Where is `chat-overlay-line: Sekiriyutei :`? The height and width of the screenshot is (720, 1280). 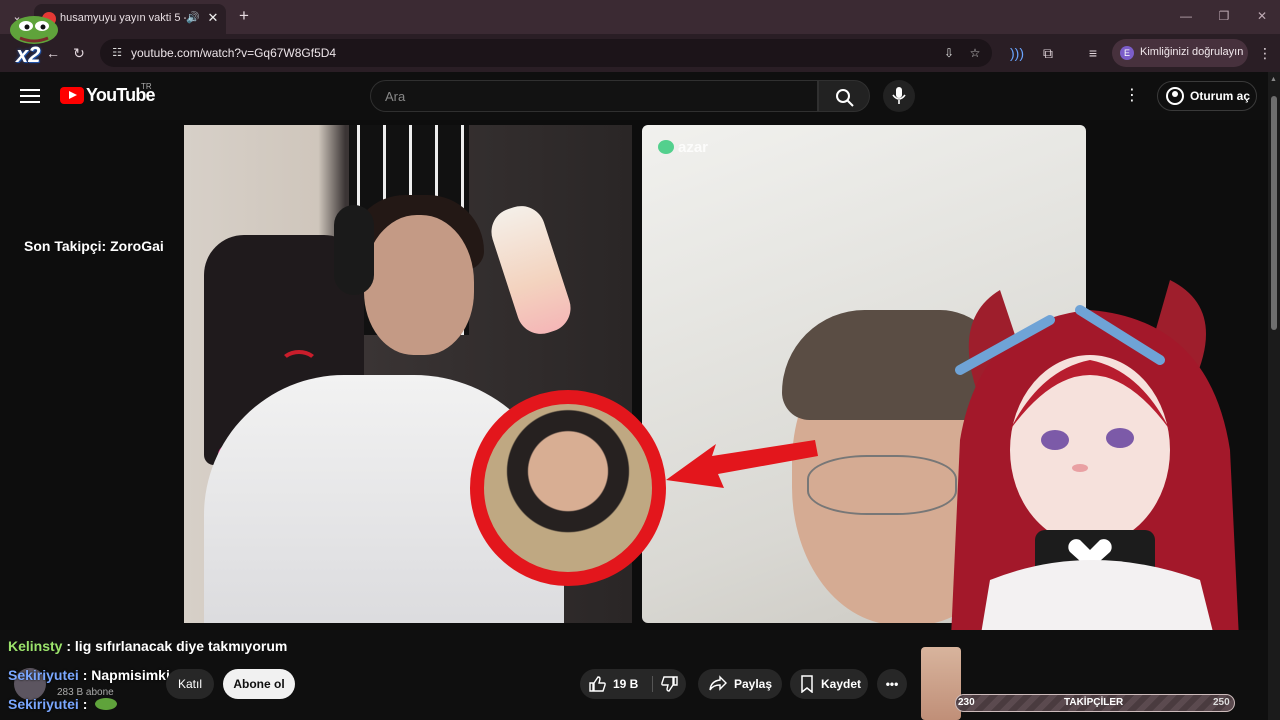
chat-overlay-line: Sekiriyutei : is located at coordinates (63, 704).